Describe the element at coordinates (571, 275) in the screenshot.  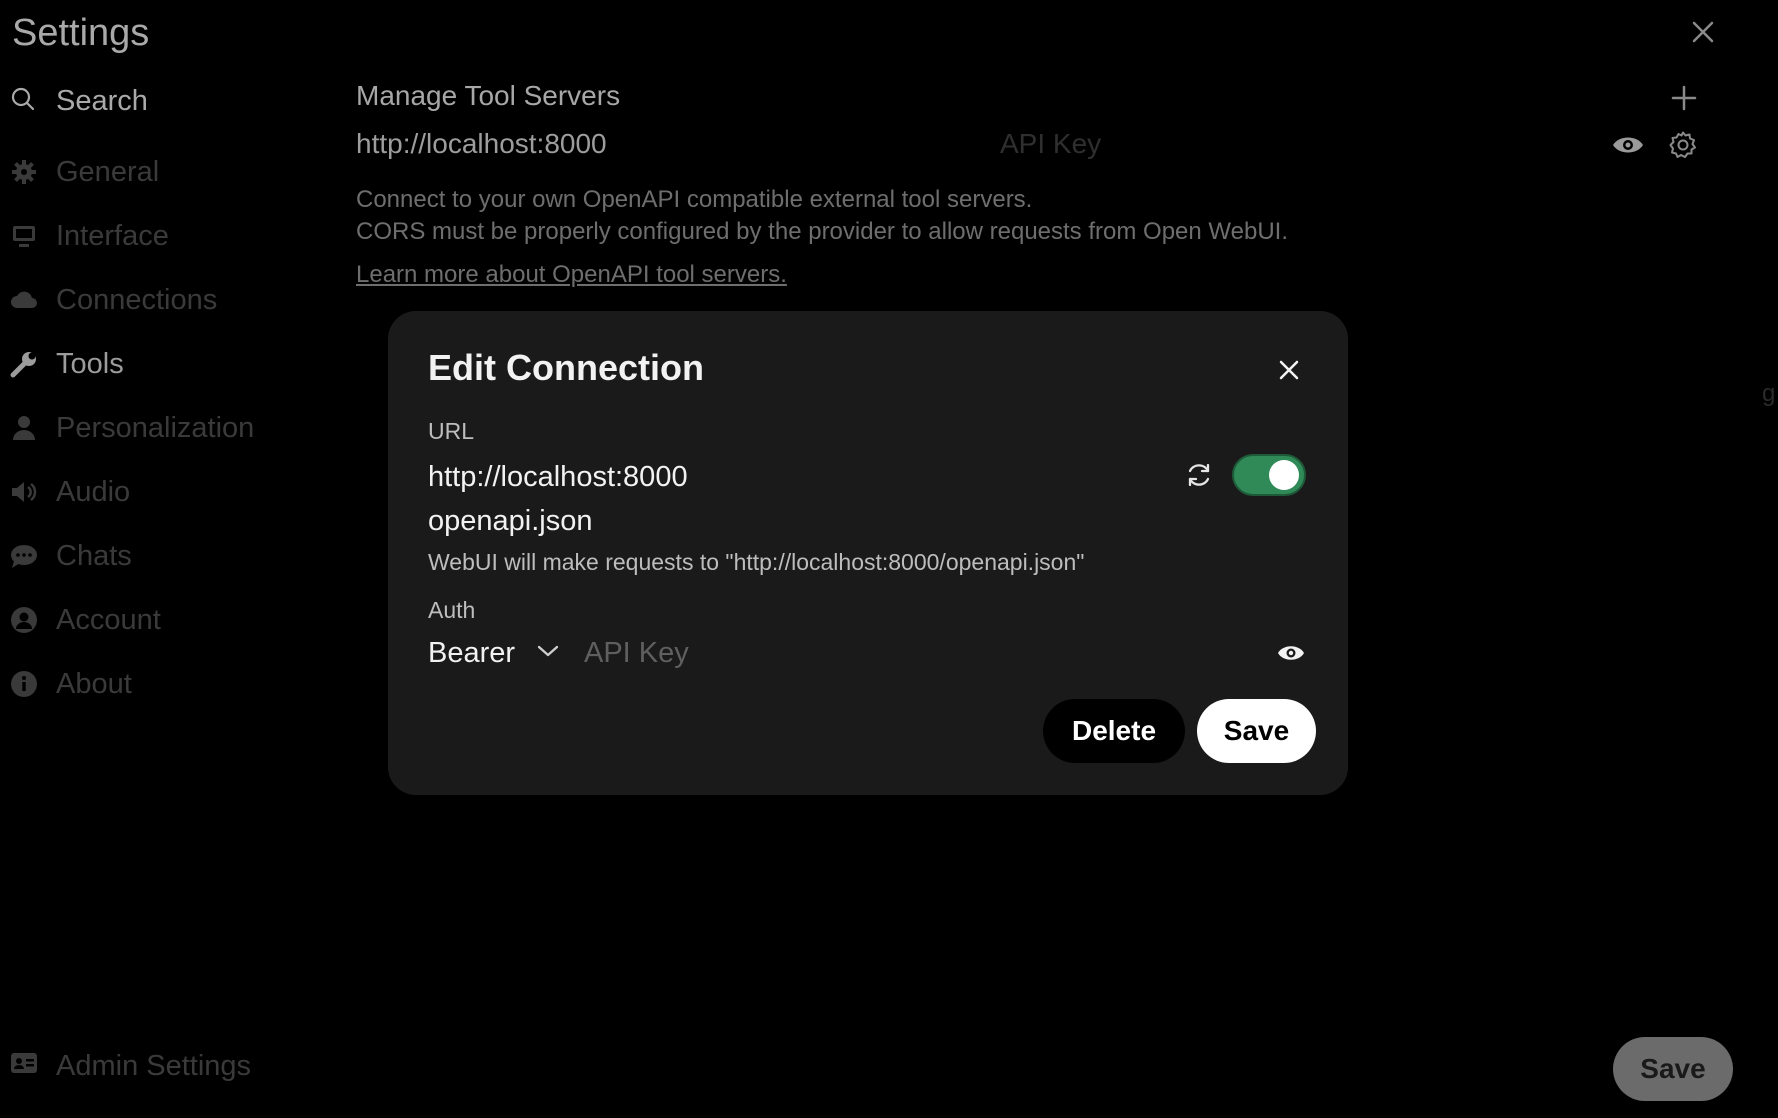
I see `learn-more-link: Learn more about OpenAPI tool servers.` at that location.